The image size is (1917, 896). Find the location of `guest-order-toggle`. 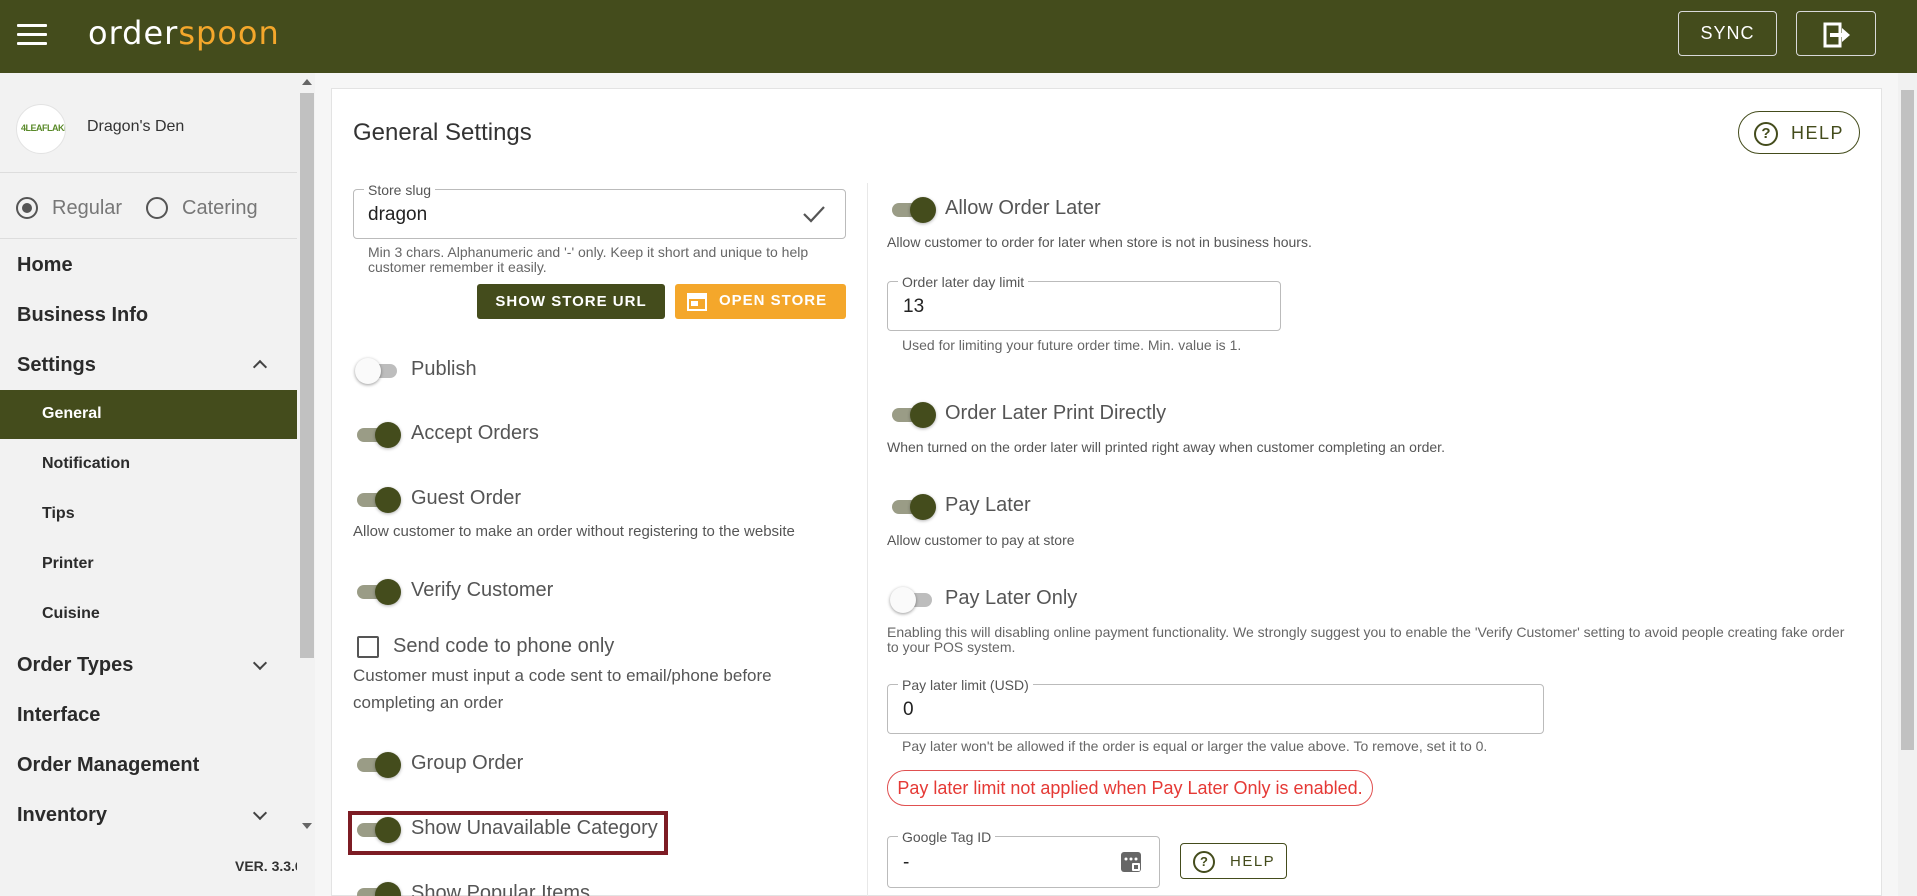

guest-order-toggle is located at coordinates (378, 499).